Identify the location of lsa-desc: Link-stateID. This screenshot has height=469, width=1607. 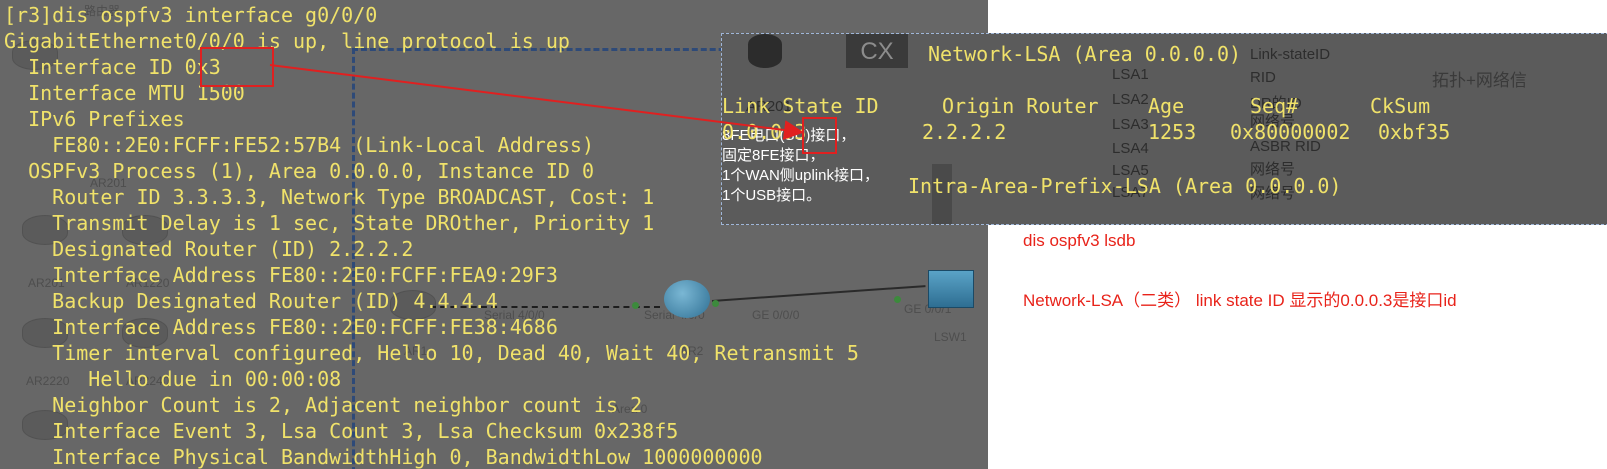
(1290, 54).